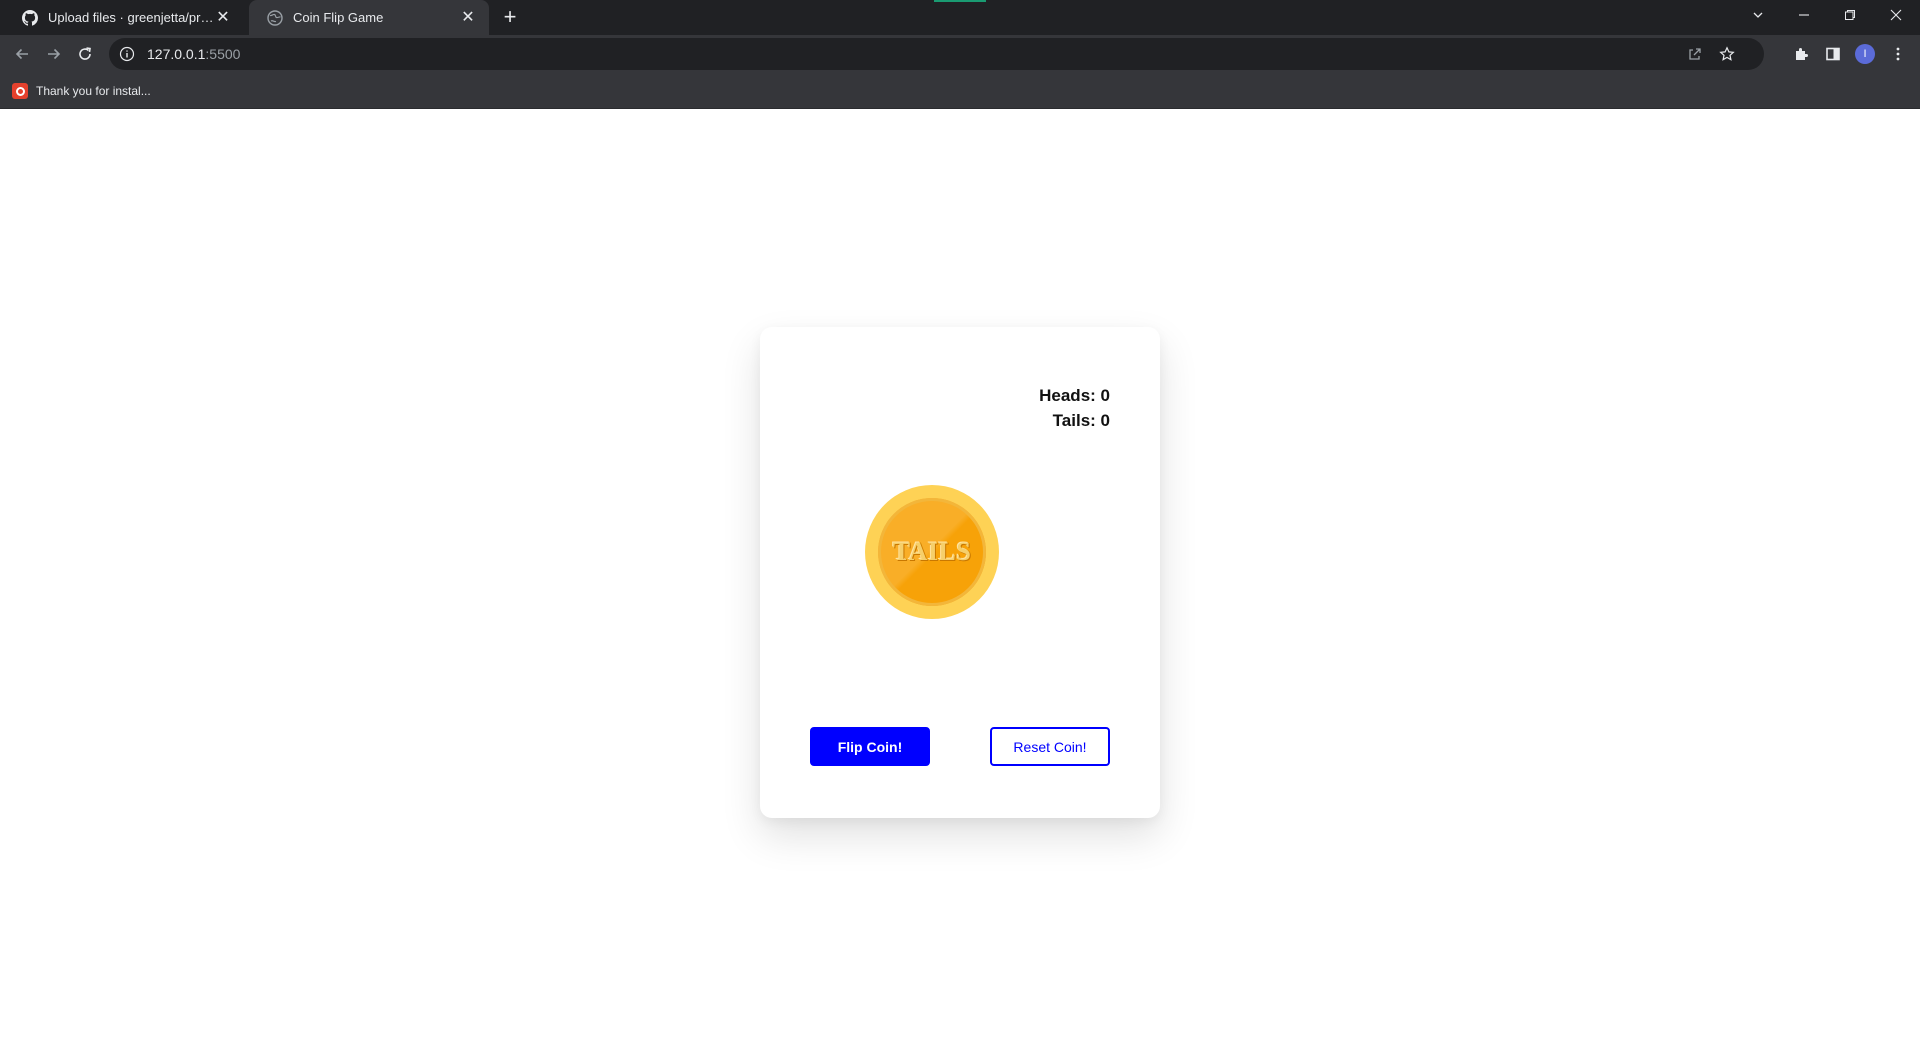 The width and height of the screenshot is (1920, 1040). What do you see at coordinates (85, 54) in the screenshot?
I see `reload-icon` at bounding box center [85, 54].